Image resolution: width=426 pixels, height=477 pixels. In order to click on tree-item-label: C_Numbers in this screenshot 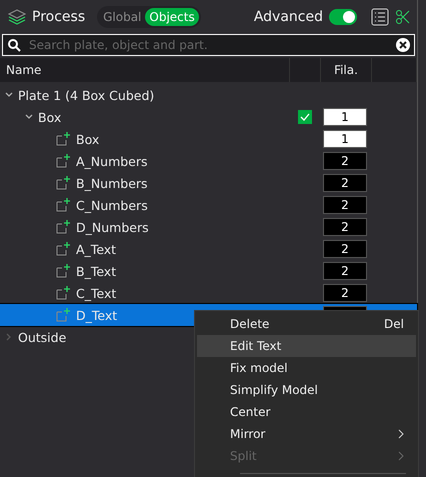, I will do `click(112, 205)`.